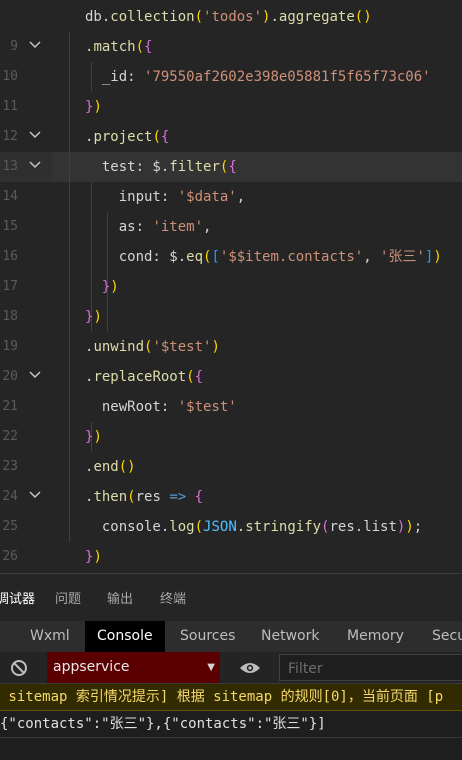 This screenshot has width=462, height=760. I want to click on code-text: as: 'item',, so click(148, 227).